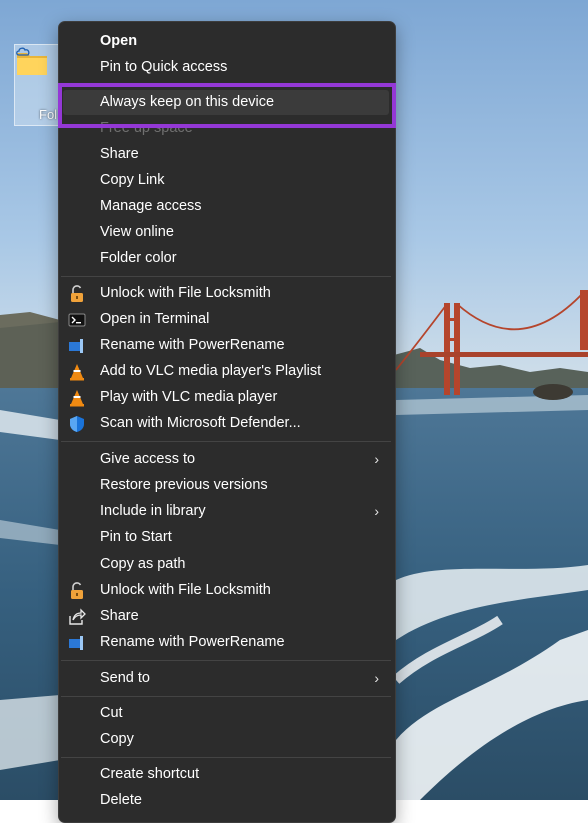 The image size is (588, 823). What do you see at coordinates (150, 774) in the screenshot?
I see `menu-item-label: Create shortcut` at bounding box center [150, 774].